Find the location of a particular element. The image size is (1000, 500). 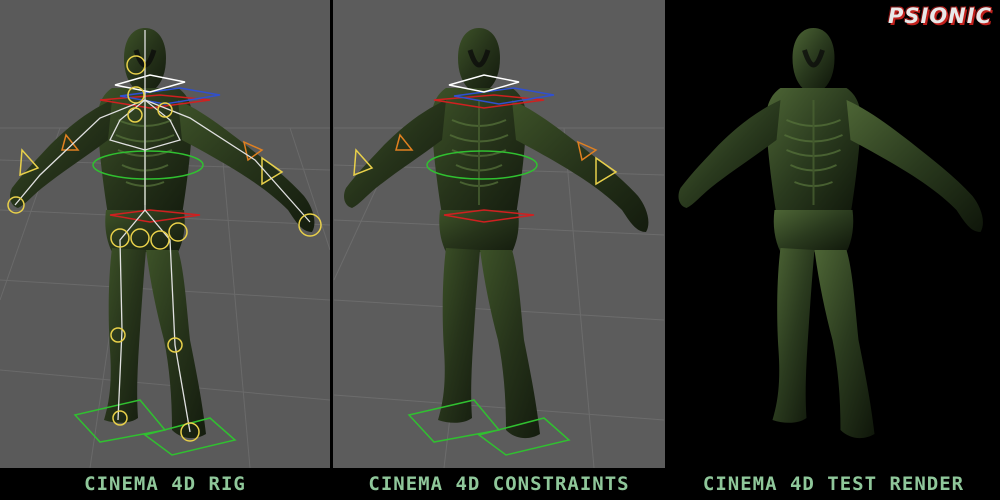

psionic-logo: PSIONIC is located at coordinates (940, 16).